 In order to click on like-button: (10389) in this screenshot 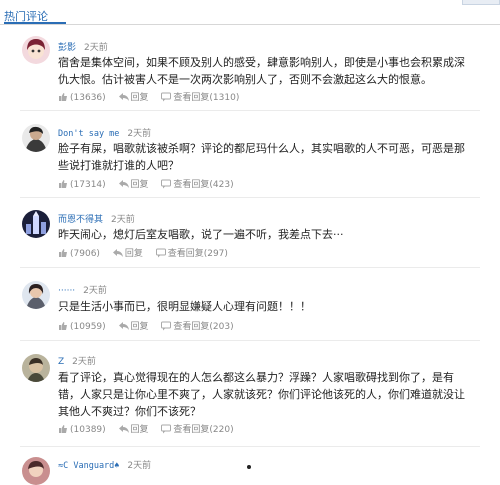, I will do `click(82, 429)`.